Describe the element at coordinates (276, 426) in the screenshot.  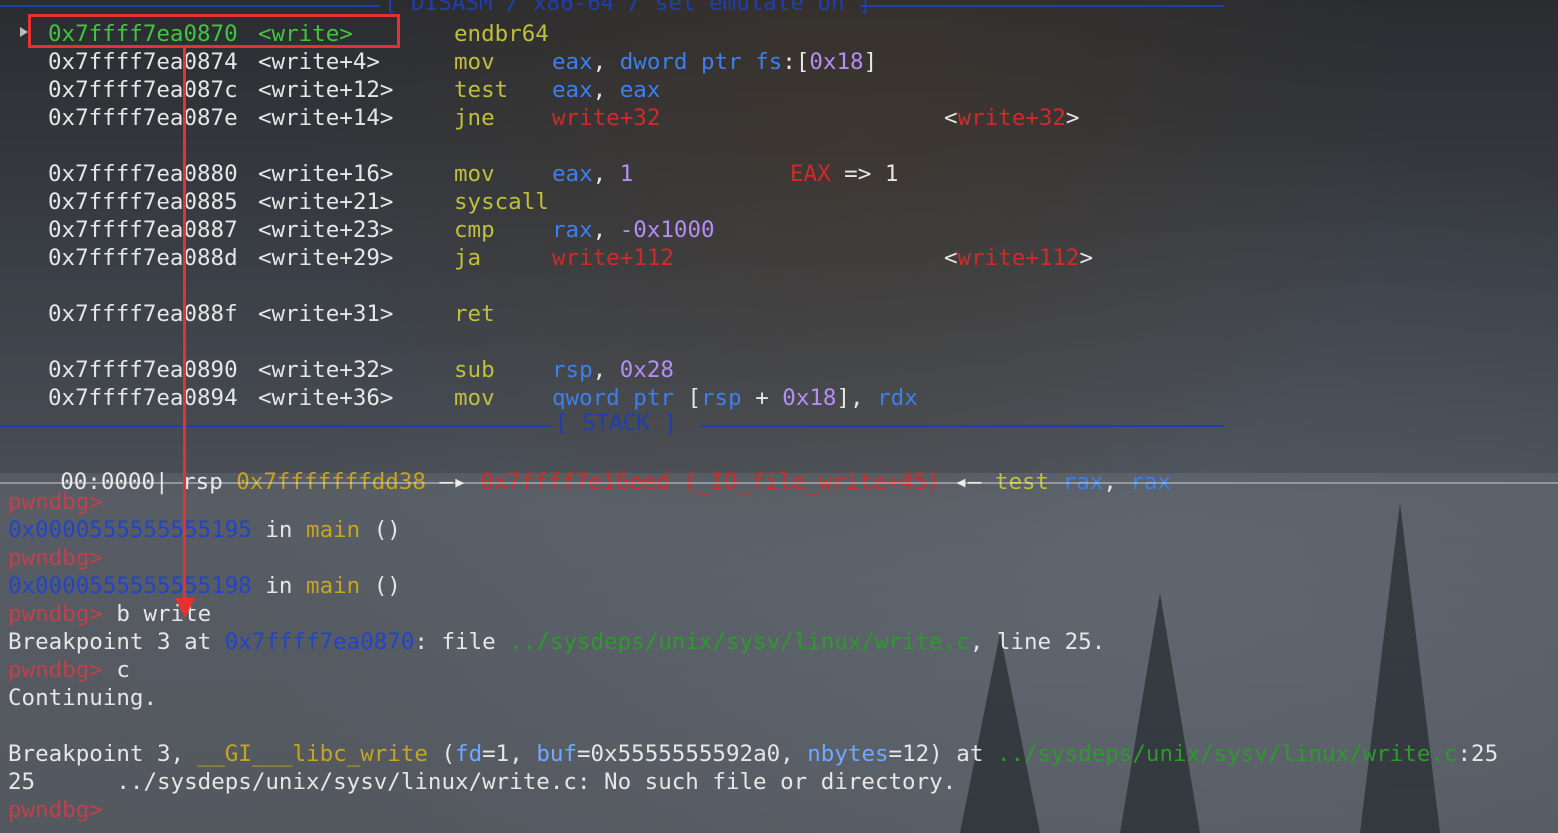
I see `stack-border-left` at that location.